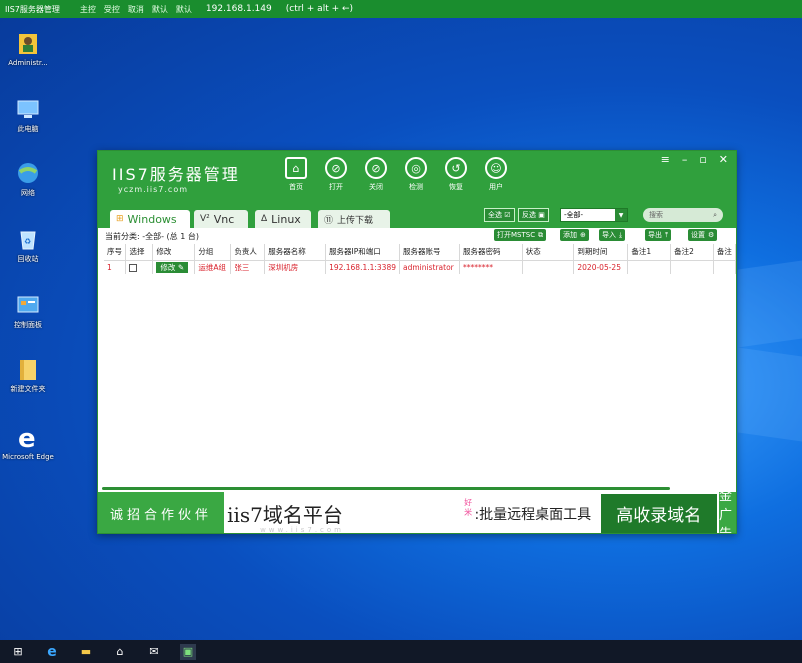 Image resolution: width=802 pixels, height=663 pixels. What do you see at coordinates (168, 267) in the screenshot?
I see `edit-label: 修改` at bounding box center [168, 267].